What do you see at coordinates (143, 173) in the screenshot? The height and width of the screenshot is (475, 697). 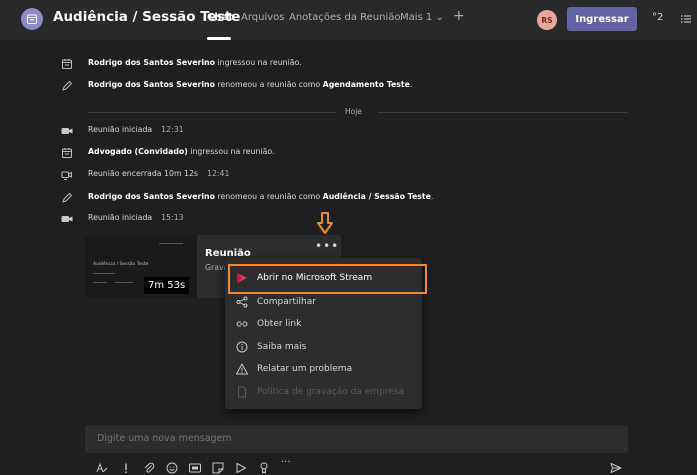 I see `event-description: Reunião encerrada 10m 12s` at bounding box center [143, 173].